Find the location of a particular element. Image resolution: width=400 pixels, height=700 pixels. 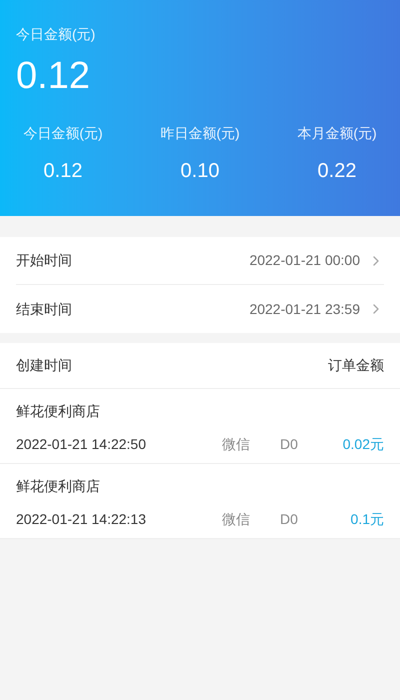

order-amount: 0.1元 is located at coordinates (367, 519).